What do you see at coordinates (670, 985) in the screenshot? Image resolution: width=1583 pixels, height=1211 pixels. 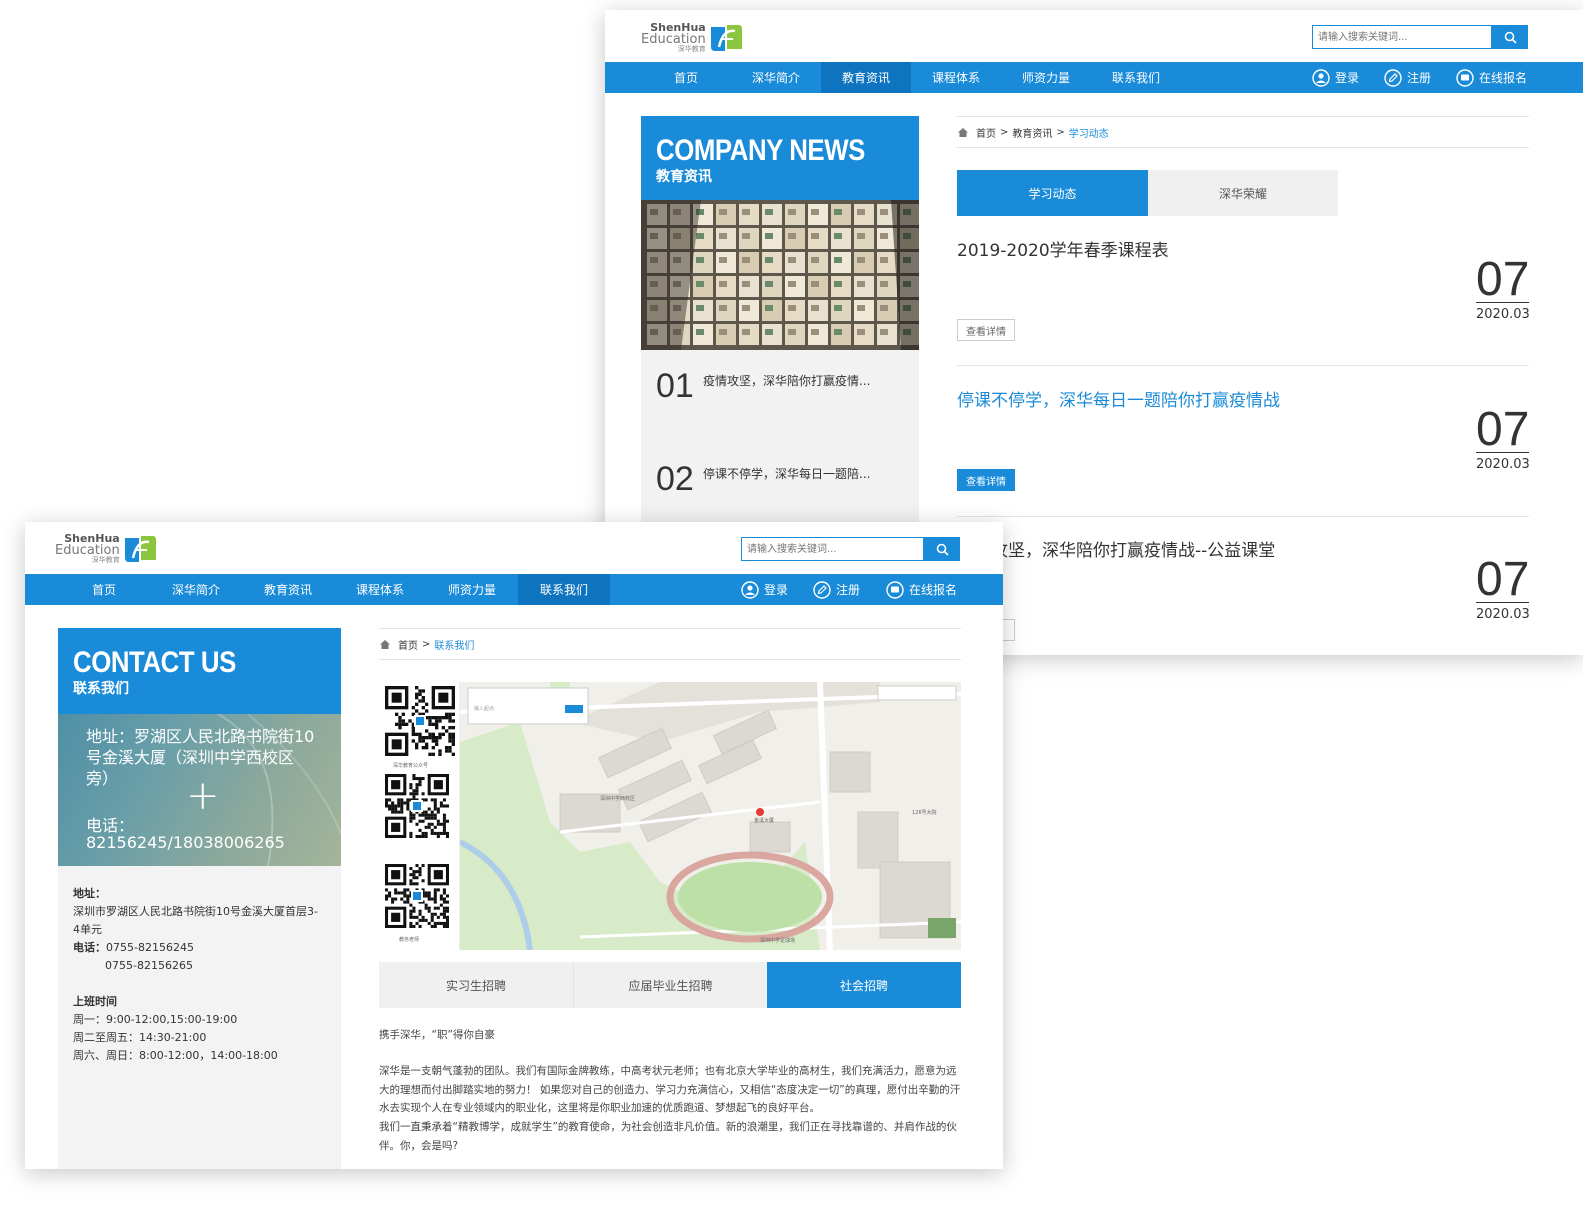 I see `tab-graduate: 应届毕业生招聘` at bounding box center [670, 985].